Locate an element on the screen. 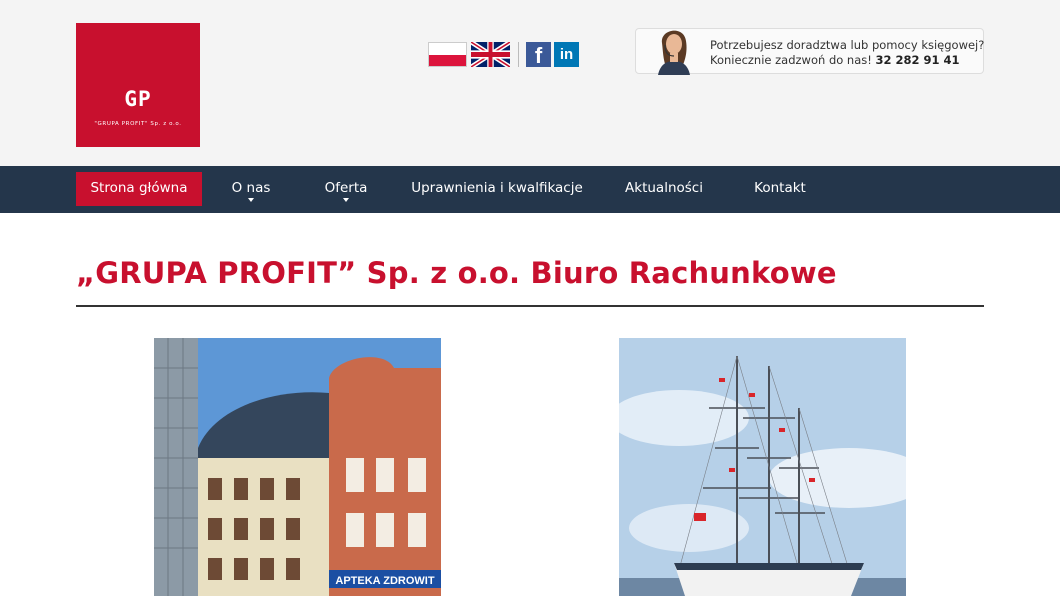  nav-label: Strona główna is located at coordinates (139, 188).